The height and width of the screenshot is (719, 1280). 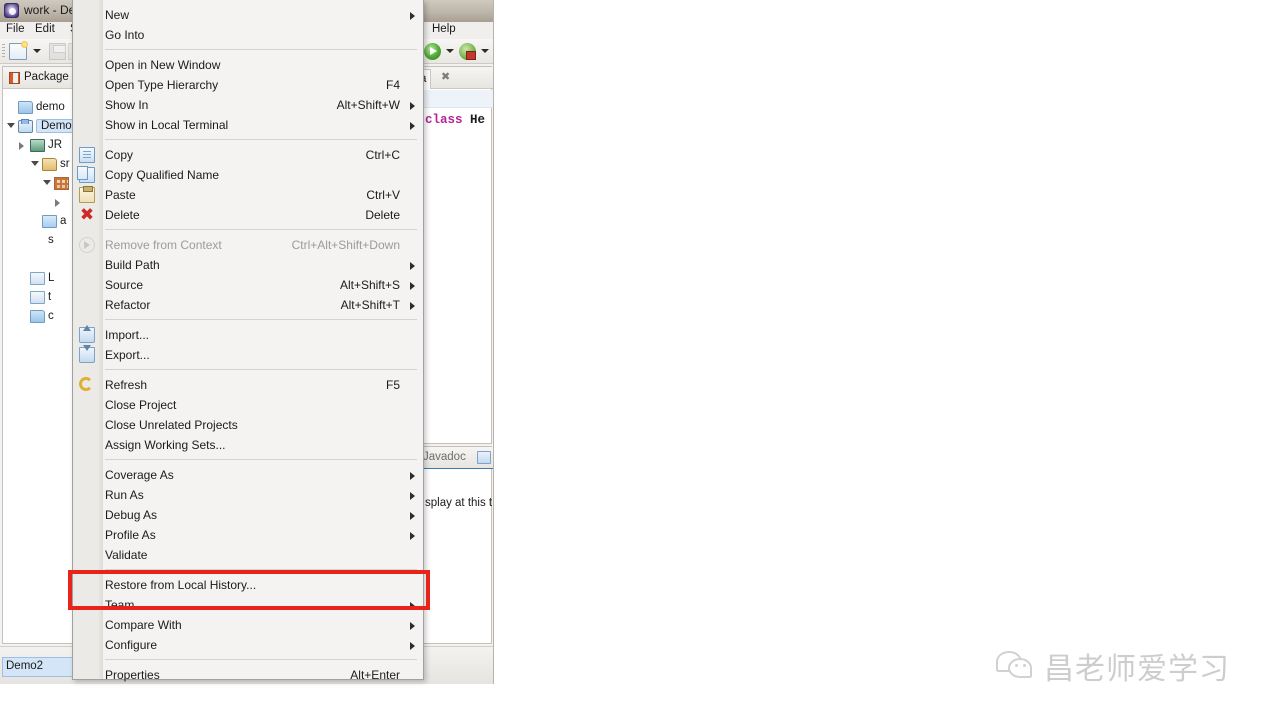 I want to click on wechat-icon, so click(x=1015, y=666).